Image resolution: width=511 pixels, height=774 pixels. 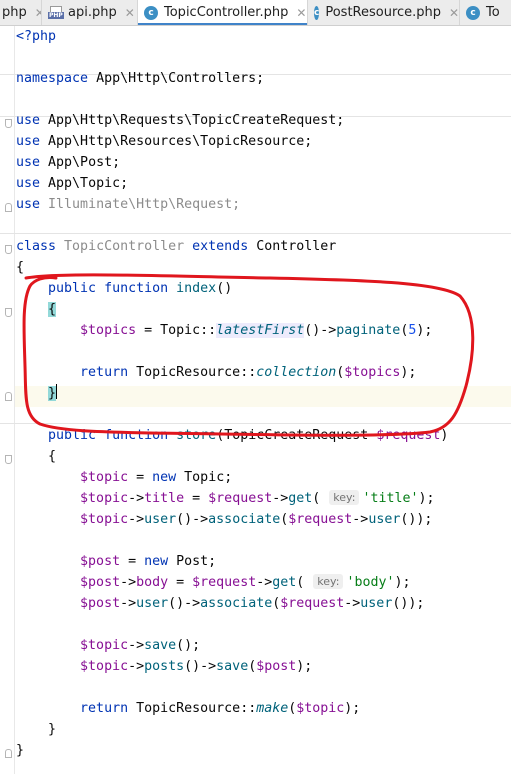 What do you see at coordinates (128, 204) in the screenshot?
I see `code-line-use-request-unused: use Illuminate\Http\Request;` at bounding box center [128, 204].